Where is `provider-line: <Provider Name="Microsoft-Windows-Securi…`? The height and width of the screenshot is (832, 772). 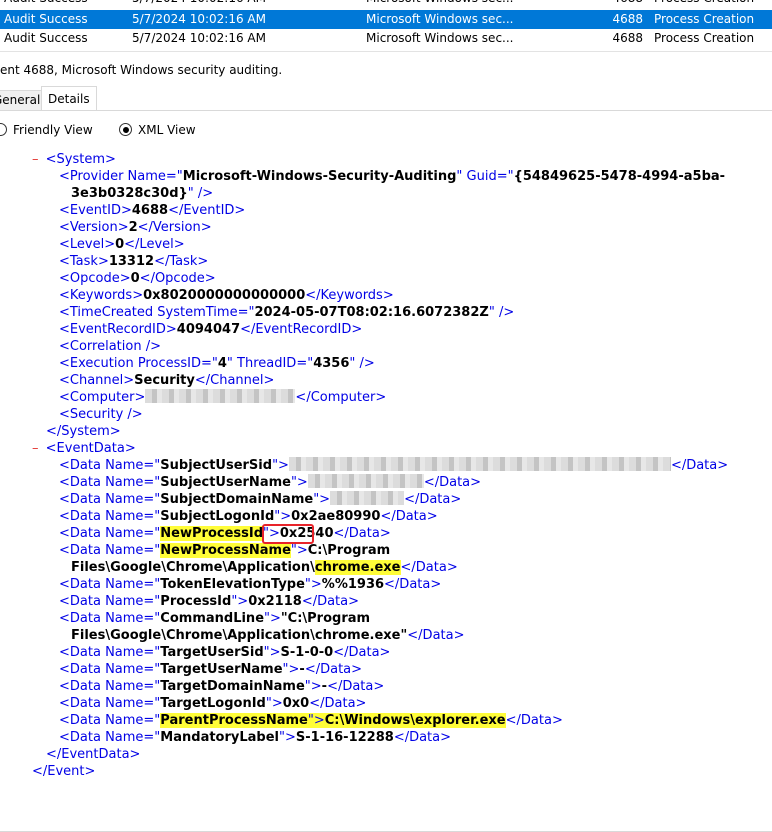
provider-line: <Provider Name="Microsoft-Windows-Securi… is located at coordinates (392, 176).